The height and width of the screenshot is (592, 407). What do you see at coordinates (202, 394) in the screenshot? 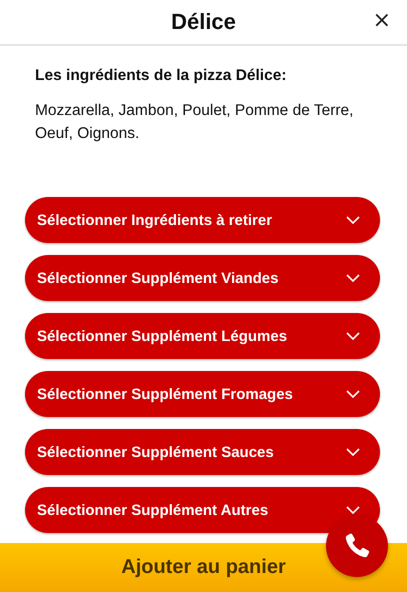
I see `select-dropdown: Sélectionner Supplément Fromages` at bounding box center [202, 394].